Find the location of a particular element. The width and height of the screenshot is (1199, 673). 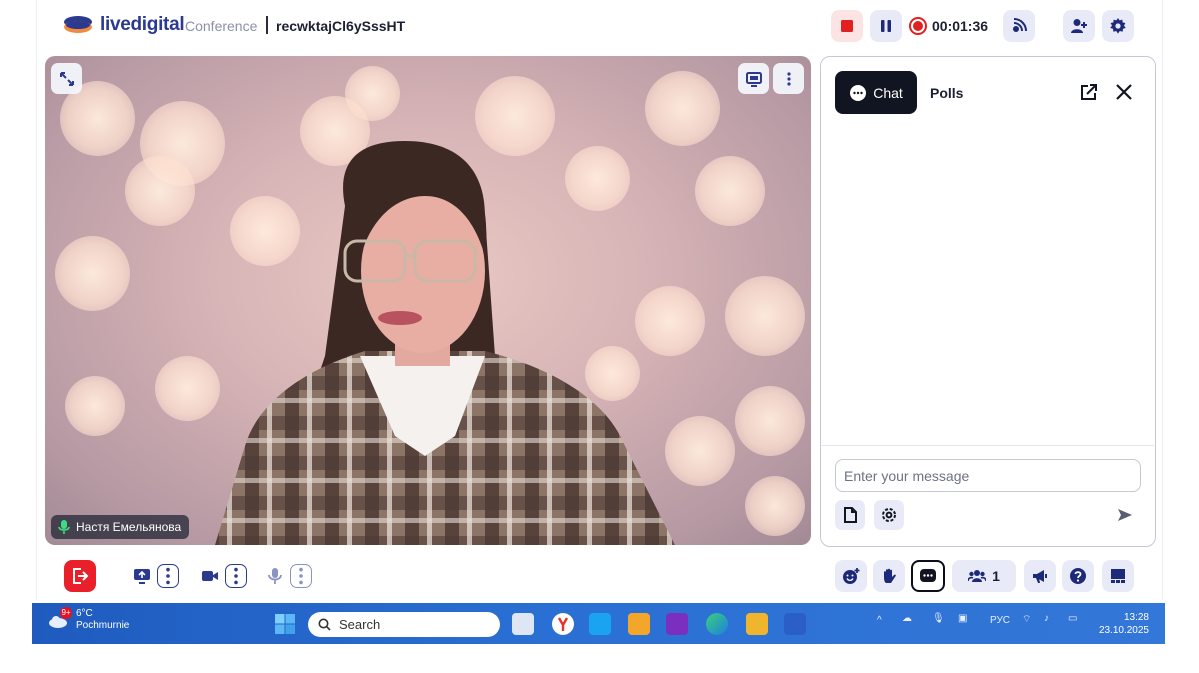

recording-timer: 00:01:36 is located at coordinates (948, 26).